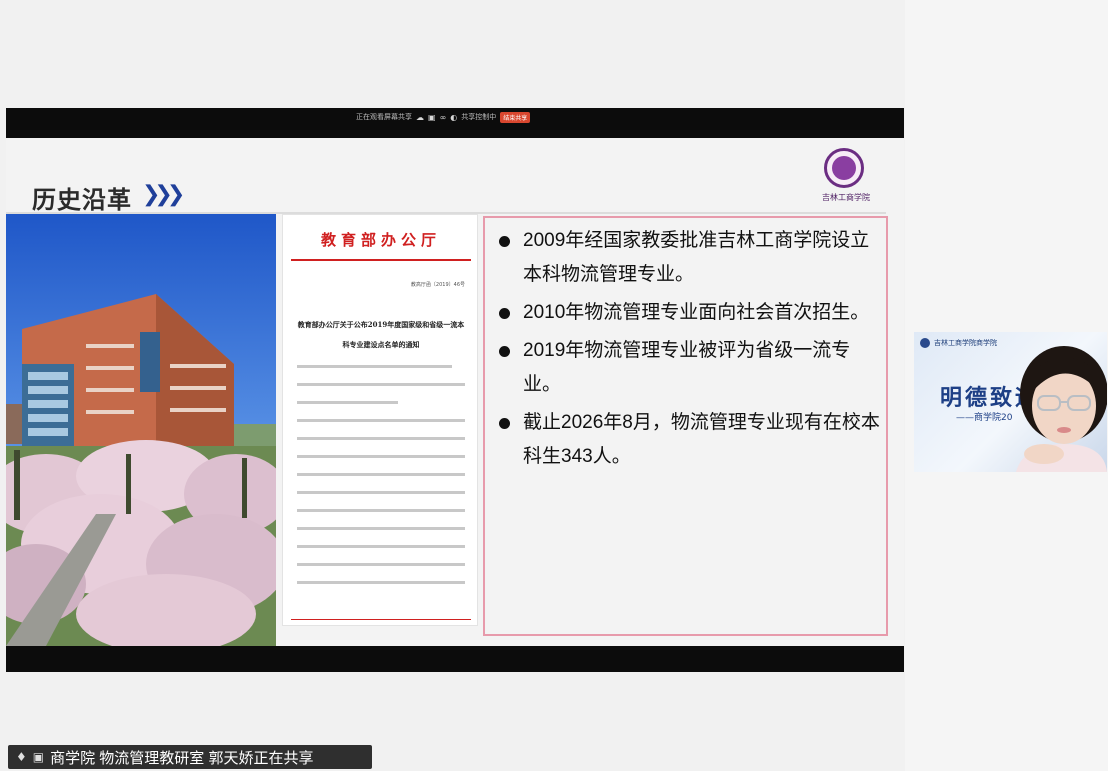 The height and width of the screenshot is (771, 1108). What do you see at coordinates (182, 758) in the screenshot?
I see `sharing-status-text: 商学院 物流管理教研室 郭天娇正在共享` at bounding box center [182, 758].